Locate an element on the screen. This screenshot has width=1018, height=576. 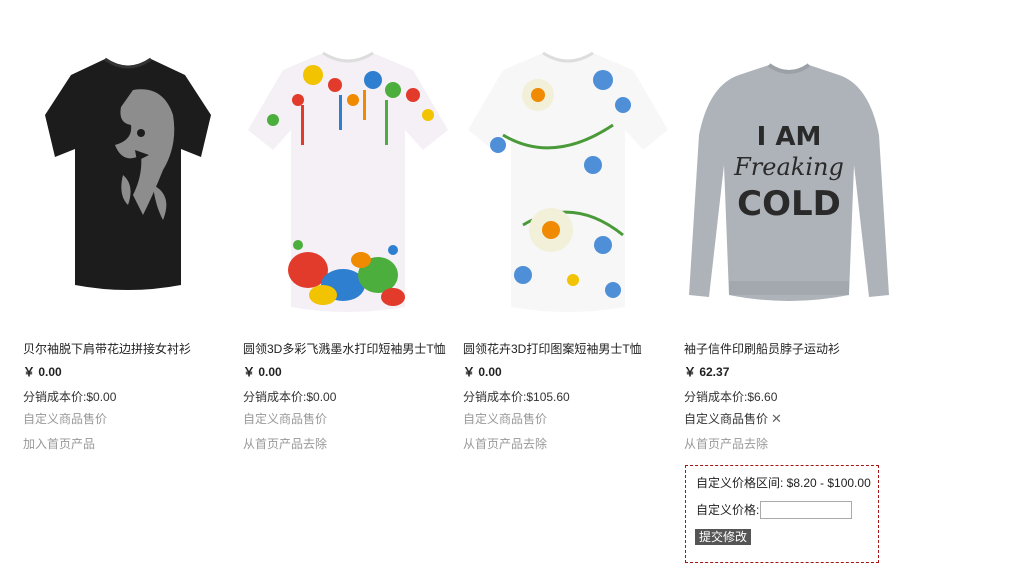
product-name: 圆领3D多彩飞溅墨水打印短袖男士T恤 is located at coordinates (350, 349).